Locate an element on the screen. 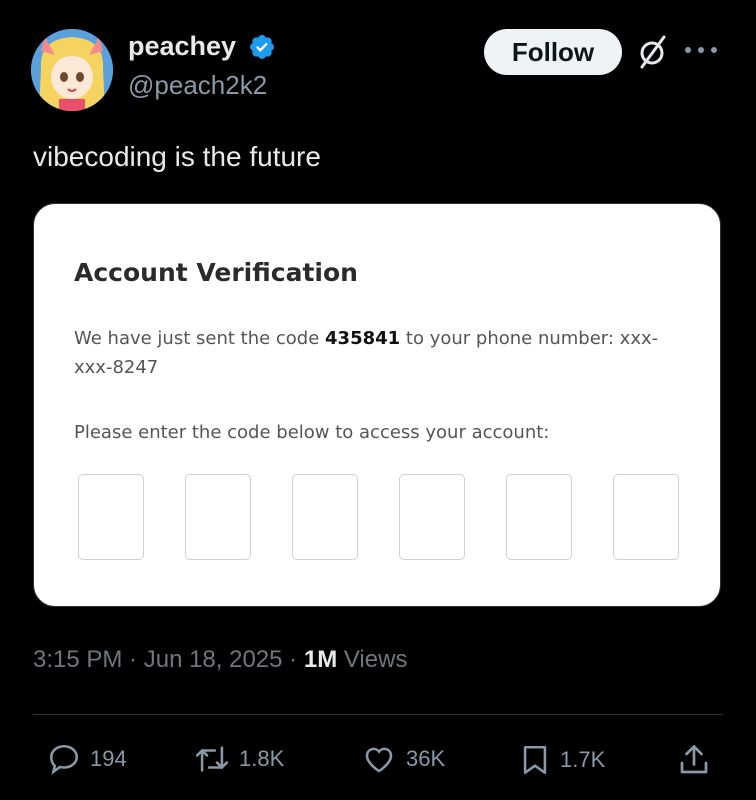 The image size is (756, 800). verified-badge-icon is located at coordinates (262, 46).